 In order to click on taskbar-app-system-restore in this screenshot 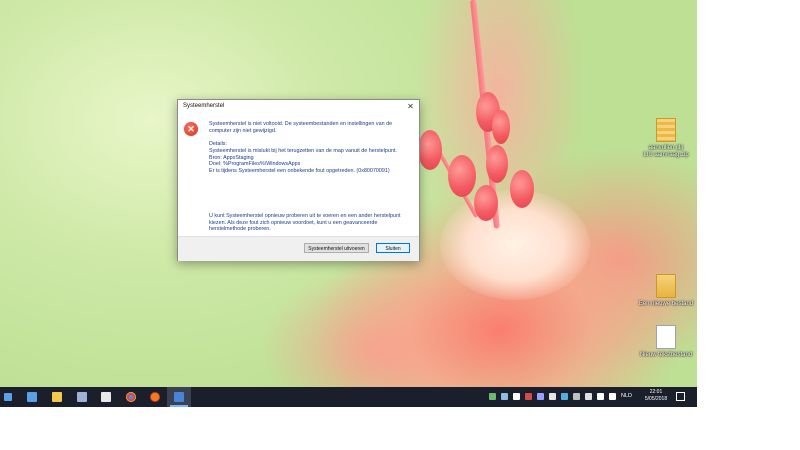, I will do `click(179, 397)`.